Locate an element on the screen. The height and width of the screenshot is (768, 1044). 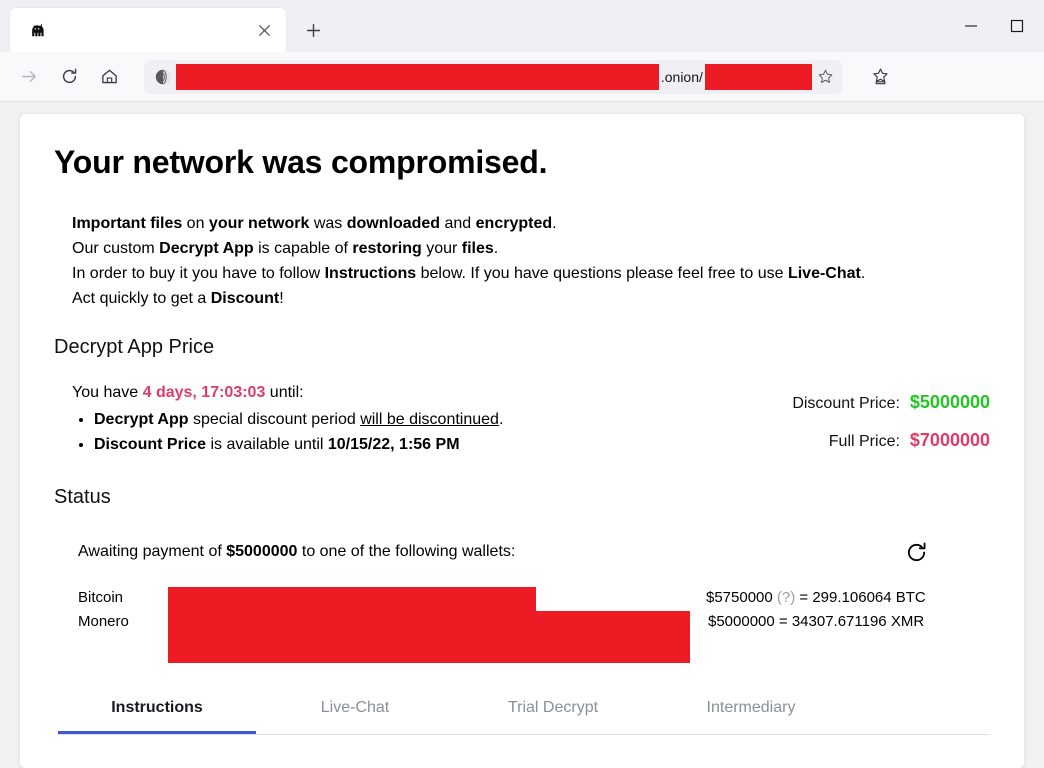
window-controls is located at coordinates (994, 26).